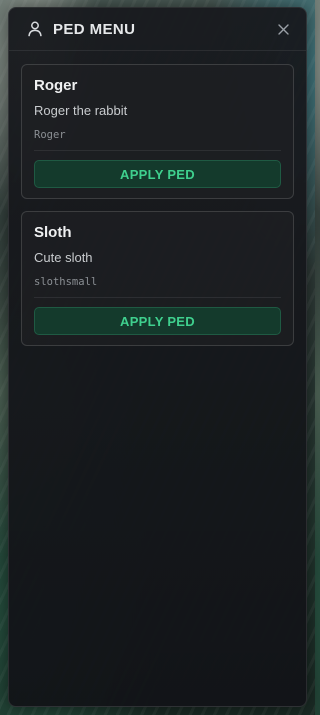  I want to click on ped-description: Roger the rabbit, so click(81, 110).